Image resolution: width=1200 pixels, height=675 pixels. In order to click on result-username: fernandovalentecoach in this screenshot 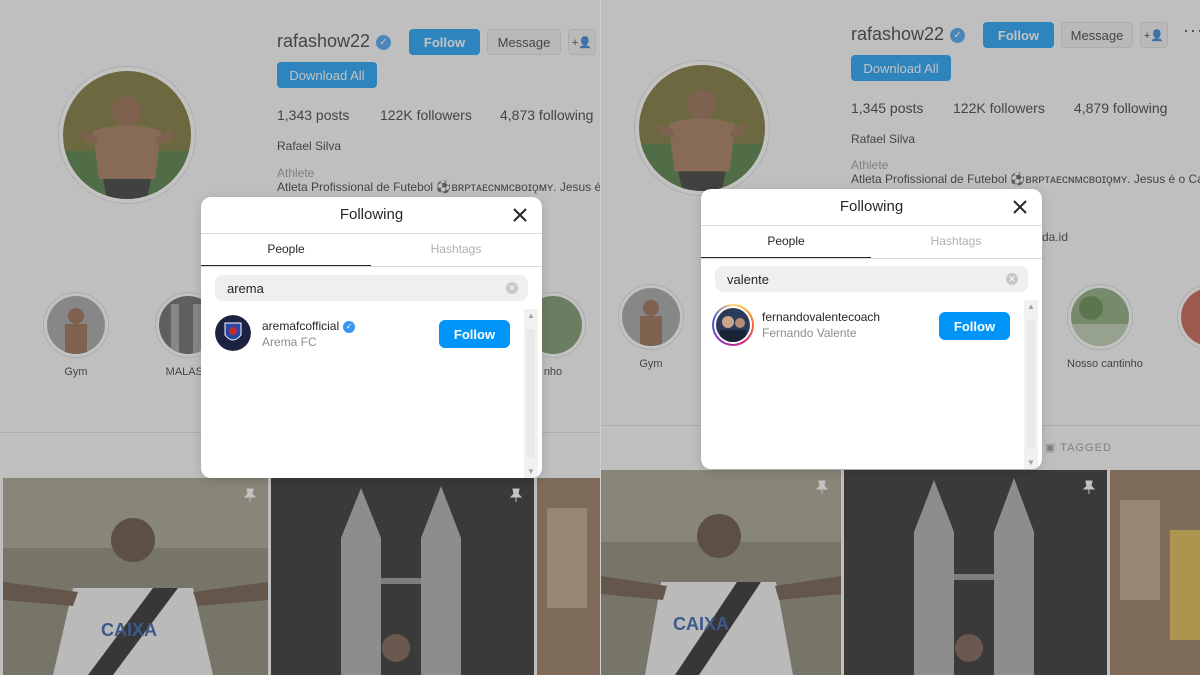, I will do `click(821, 317)`.